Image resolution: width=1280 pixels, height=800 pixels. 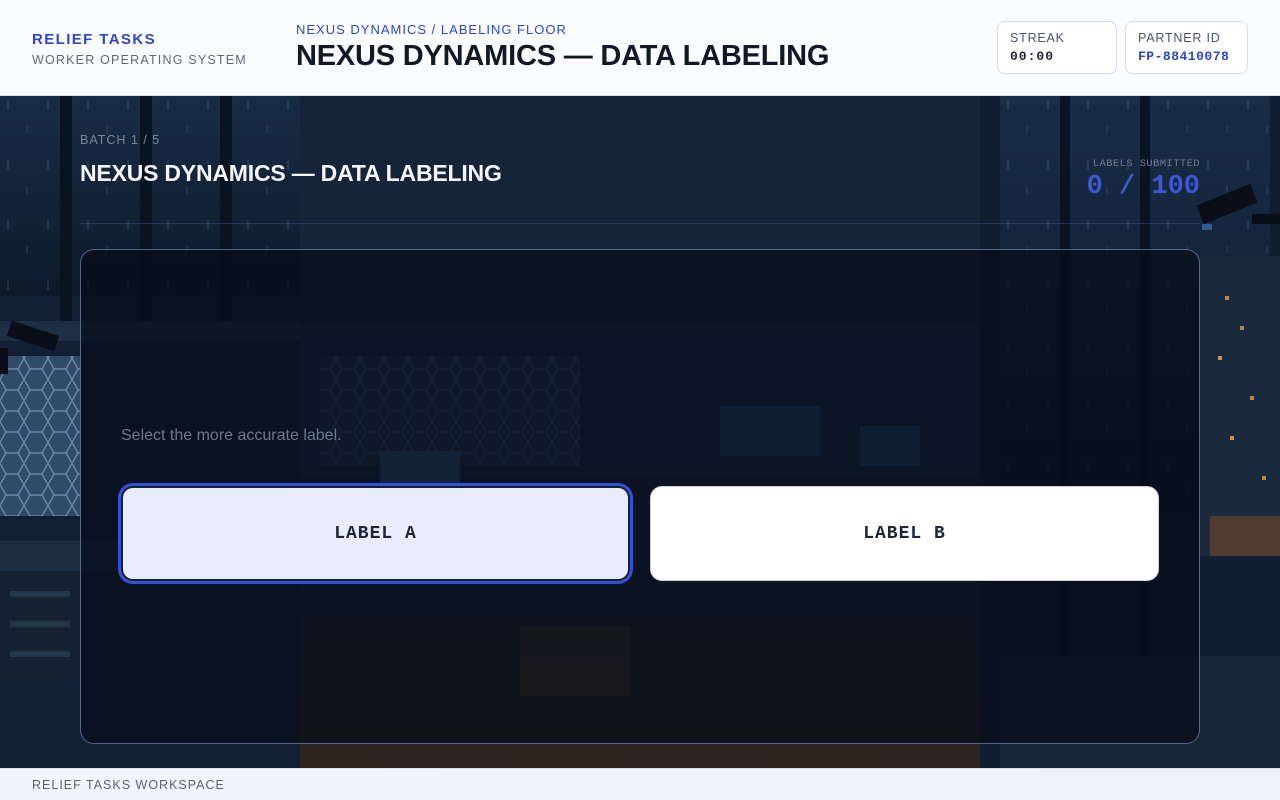 I want to click on streak-value: 00:00, so click(x=1032, y=56).